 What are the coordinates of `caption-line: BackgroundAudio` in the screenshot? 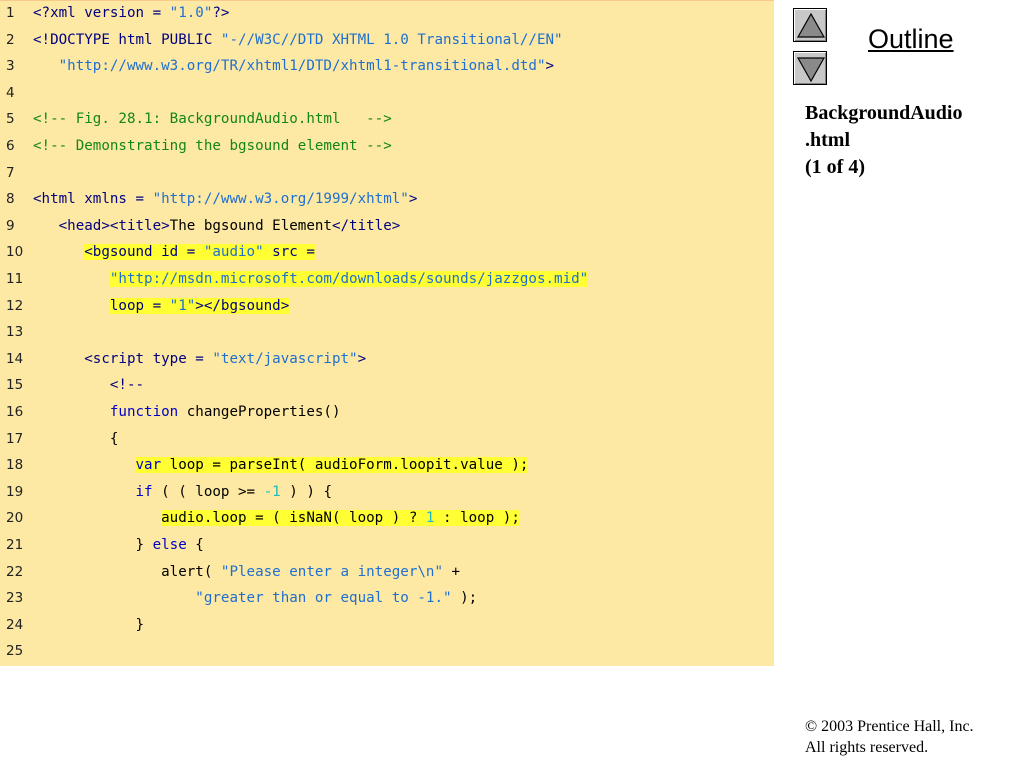 It's located at (884, 113).